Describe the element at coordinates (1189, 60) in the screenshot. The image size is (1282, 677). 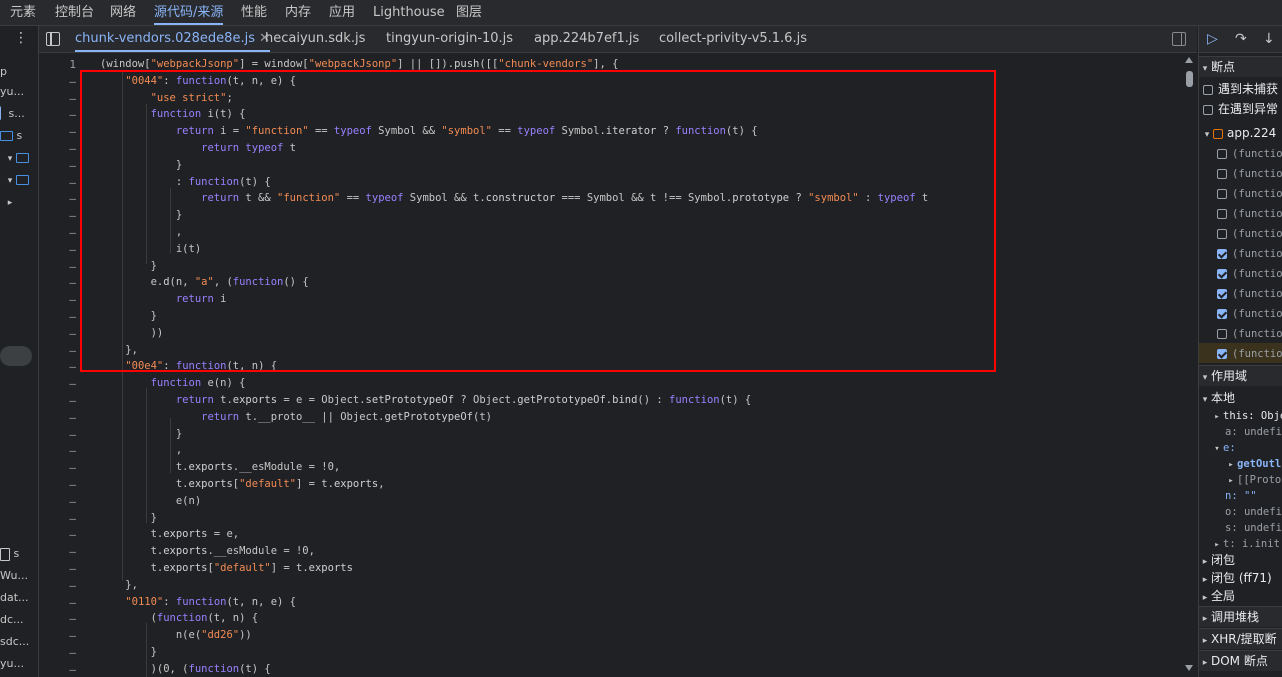
I see `scroll-up-arrow-icon` at that location.